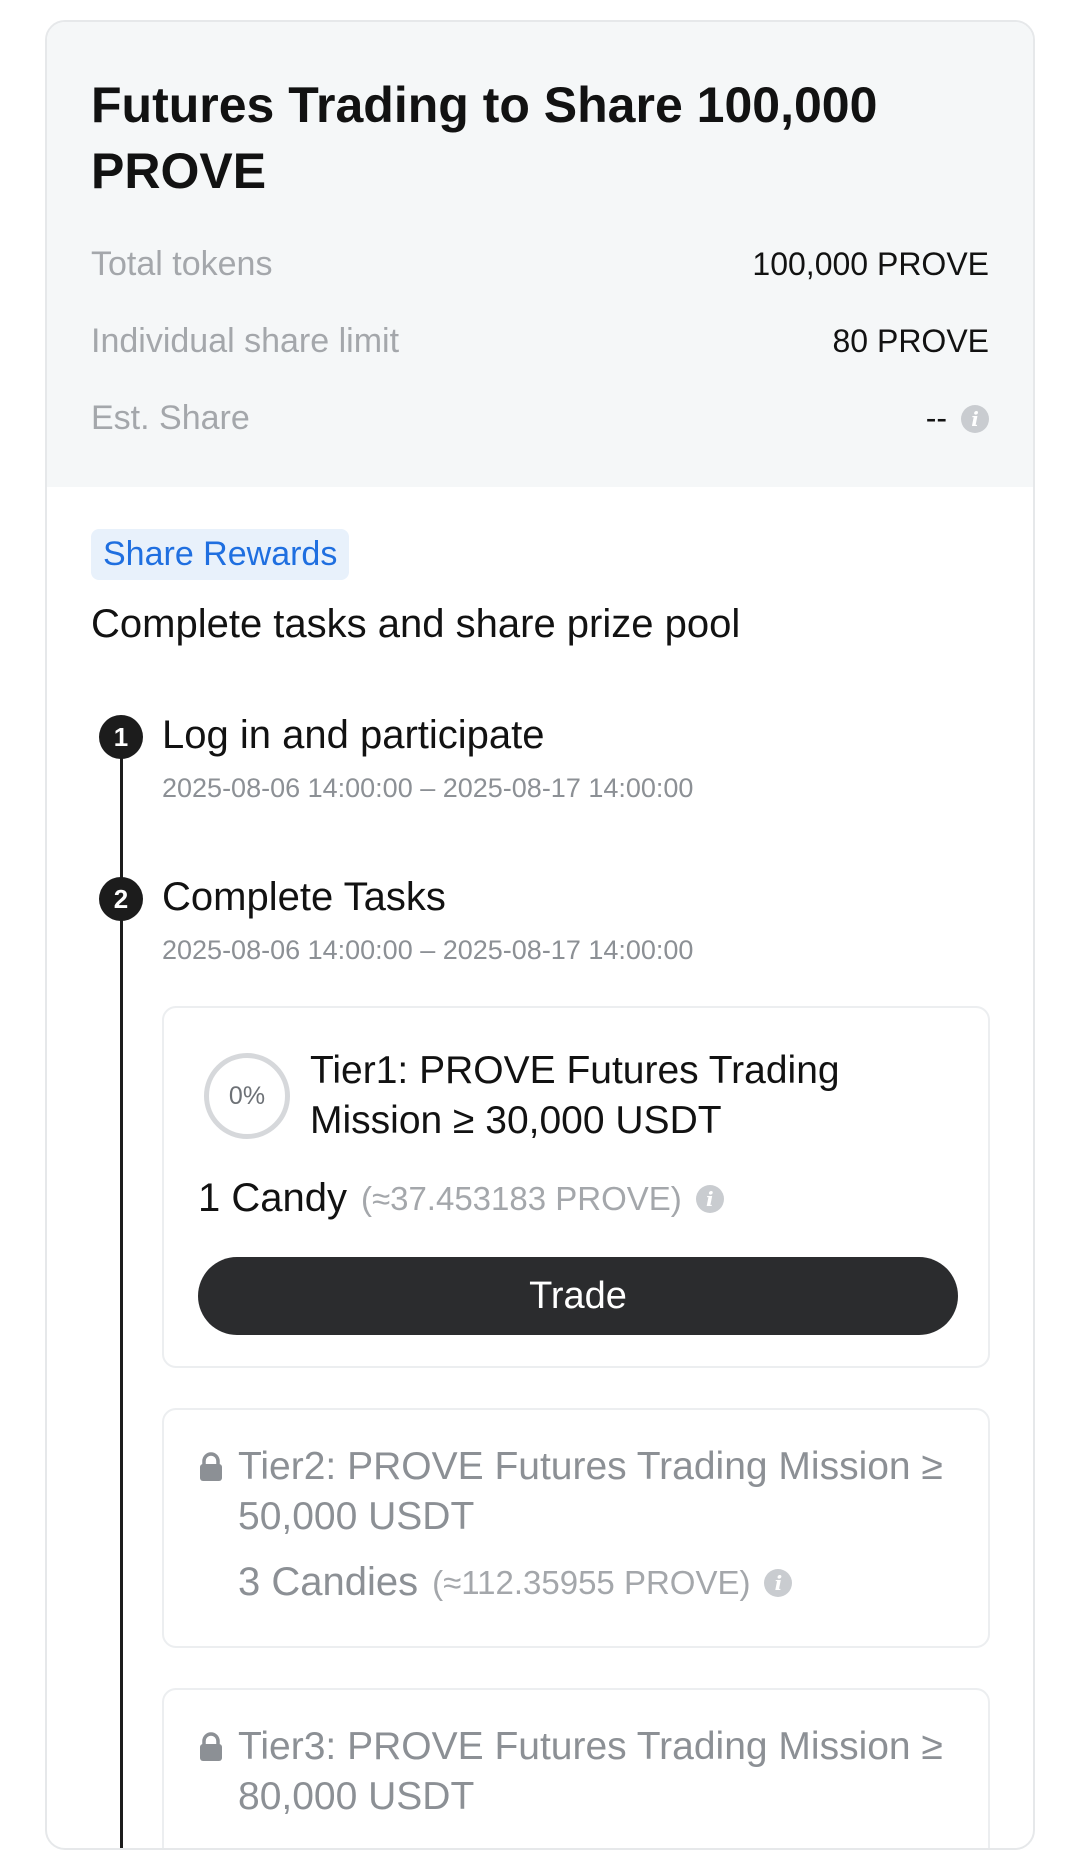  I want to click on step-title: Complete Tasks, so click(304, 897).